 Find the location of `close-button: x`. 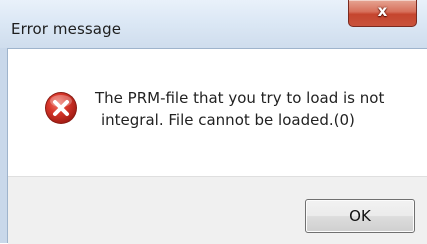

close-button: x is located at coordinates (382, 13).